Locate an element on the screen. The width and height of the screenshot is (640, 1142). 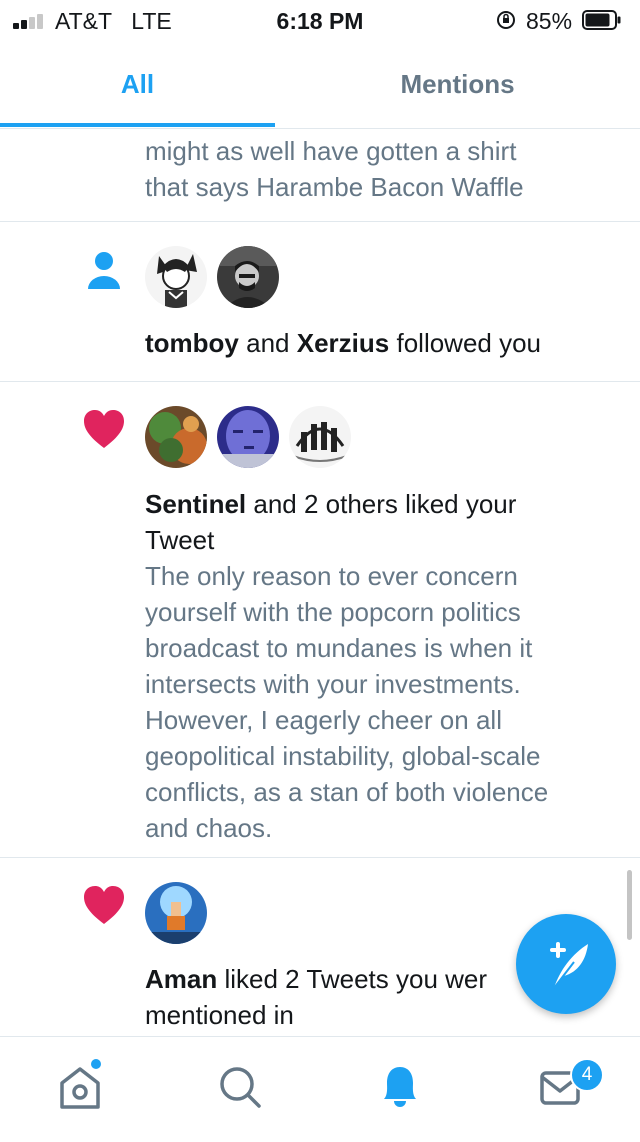
battery-percent: 85% is located at coordinates (549, 21).